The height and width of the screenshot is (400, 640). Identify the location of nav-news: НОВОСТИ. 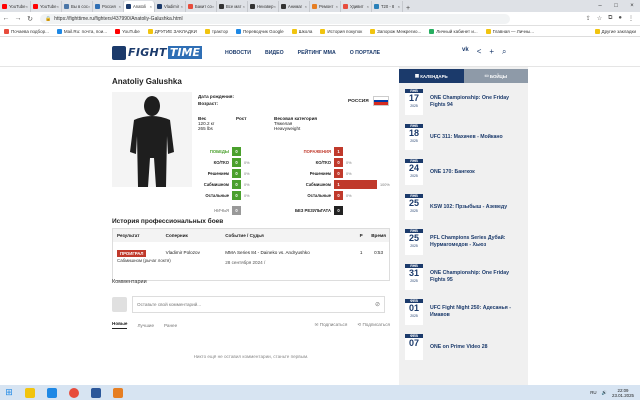
(238, 53).